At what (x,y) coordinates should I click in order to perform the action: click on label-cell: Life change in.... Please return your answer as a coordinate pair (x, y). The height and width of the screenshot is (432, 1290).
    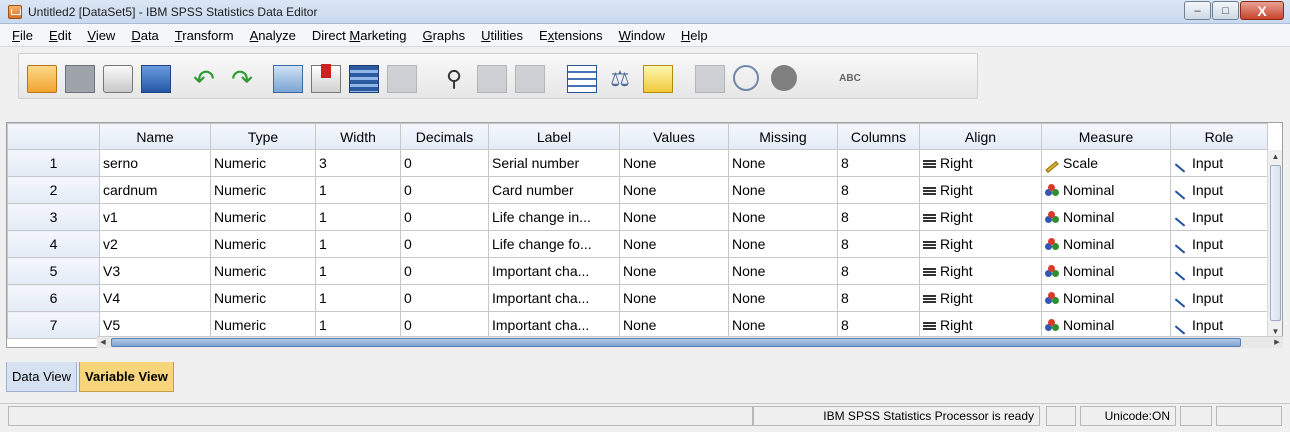
    Looking at the image, I should click on (554, 217).